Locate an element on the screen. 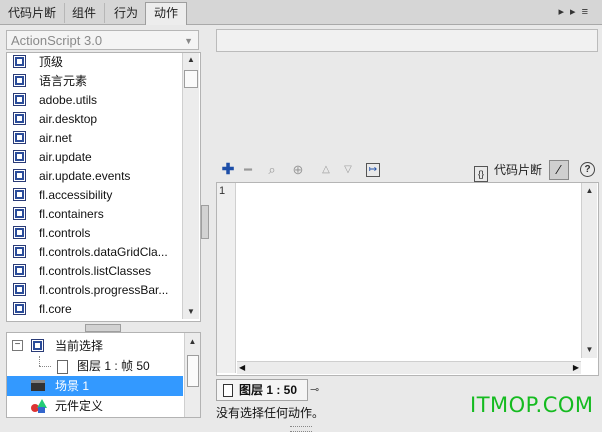  horizontal-splitter-handle is located at coordinates (103, 328).